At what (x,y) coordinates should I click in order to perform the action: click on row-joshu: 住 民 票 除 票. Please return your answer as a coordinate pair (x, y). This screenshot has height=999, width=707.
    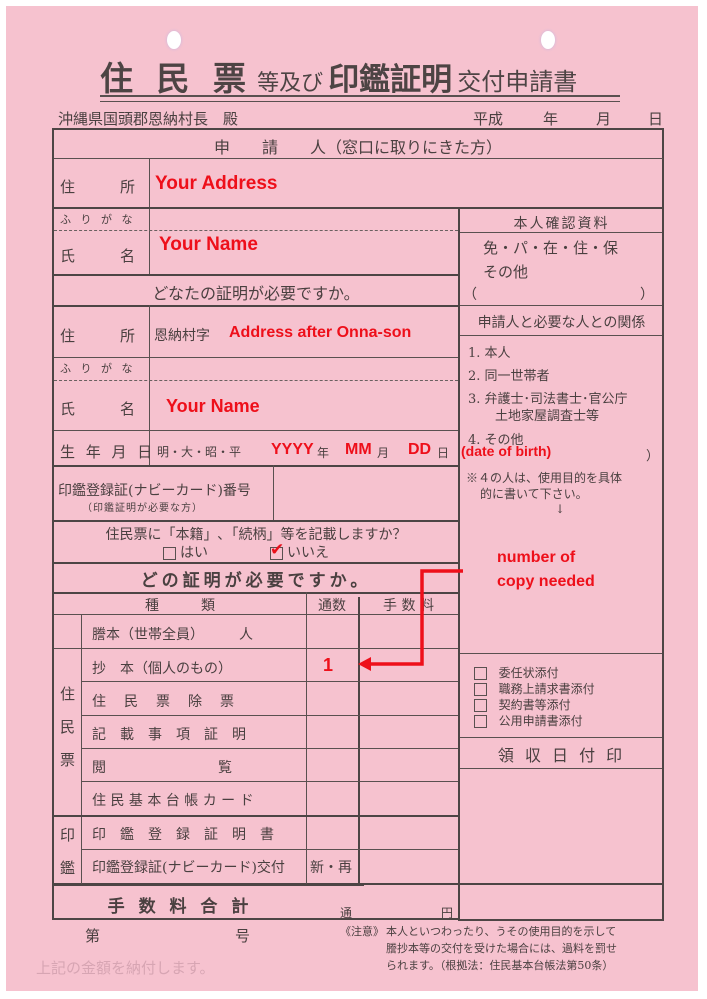
    Looking at the image, I should click on (164, 702).